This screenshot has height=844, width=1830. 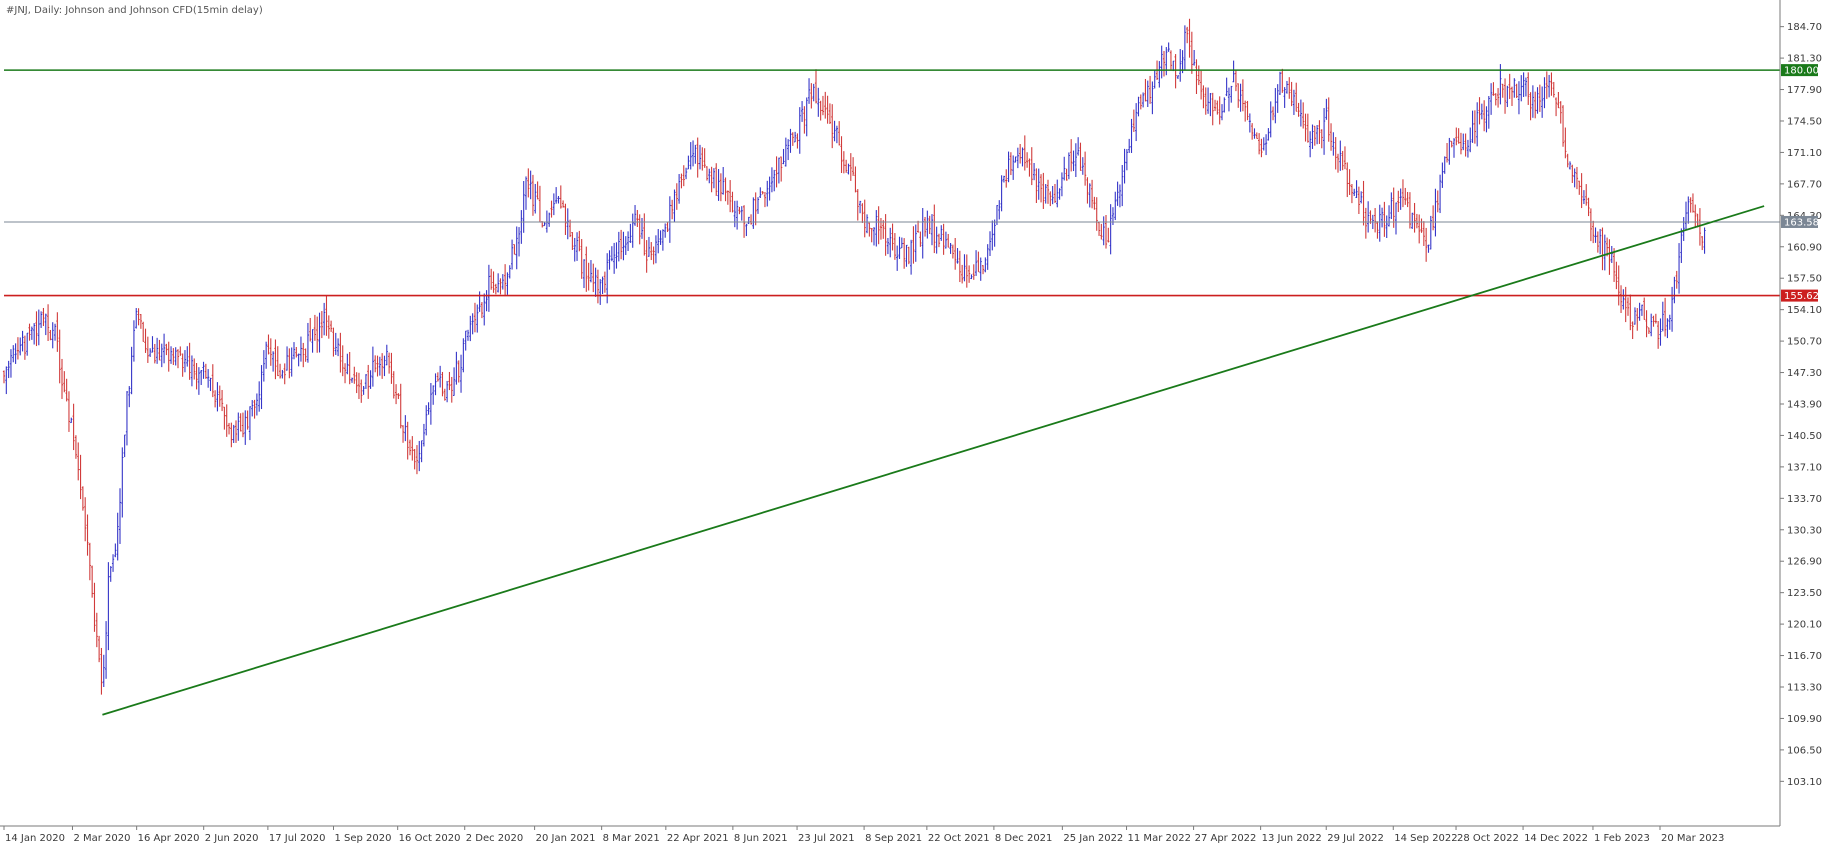 What do you see at coordinates (1425, 838) in the screenshot?
I see `time-tick-label: 14 Sep 2022` at bounding box center [1425, 838].